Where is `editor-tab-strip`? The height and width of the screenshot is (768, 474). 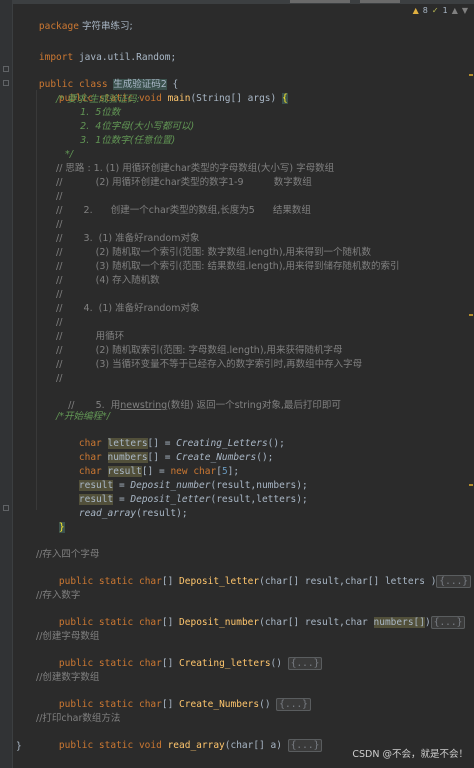 editor-tab-strip is located at coordinates (237, 2).